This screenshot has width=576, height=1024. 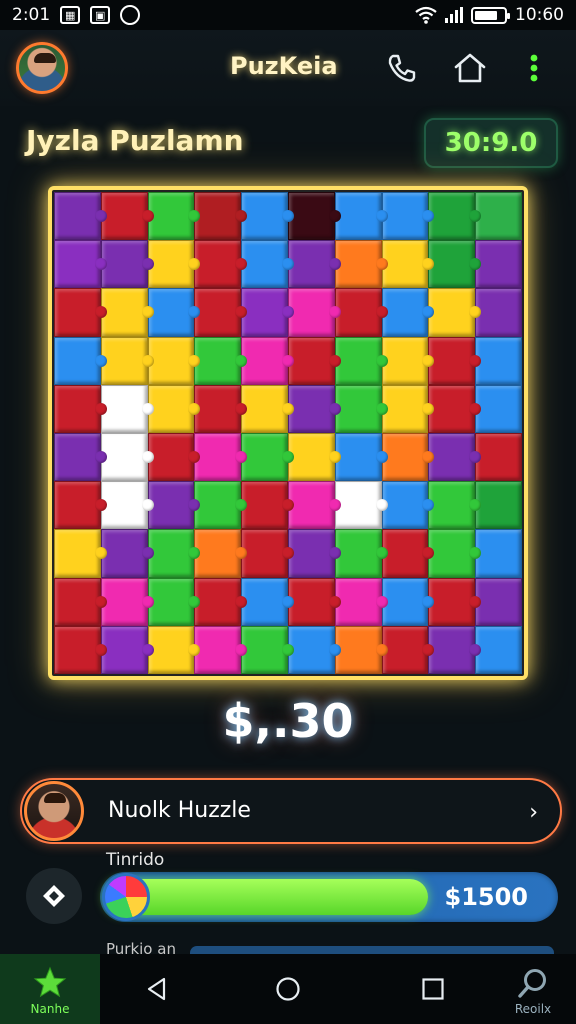 I want to click on home-circle-icon, so click(x=288, y=989).